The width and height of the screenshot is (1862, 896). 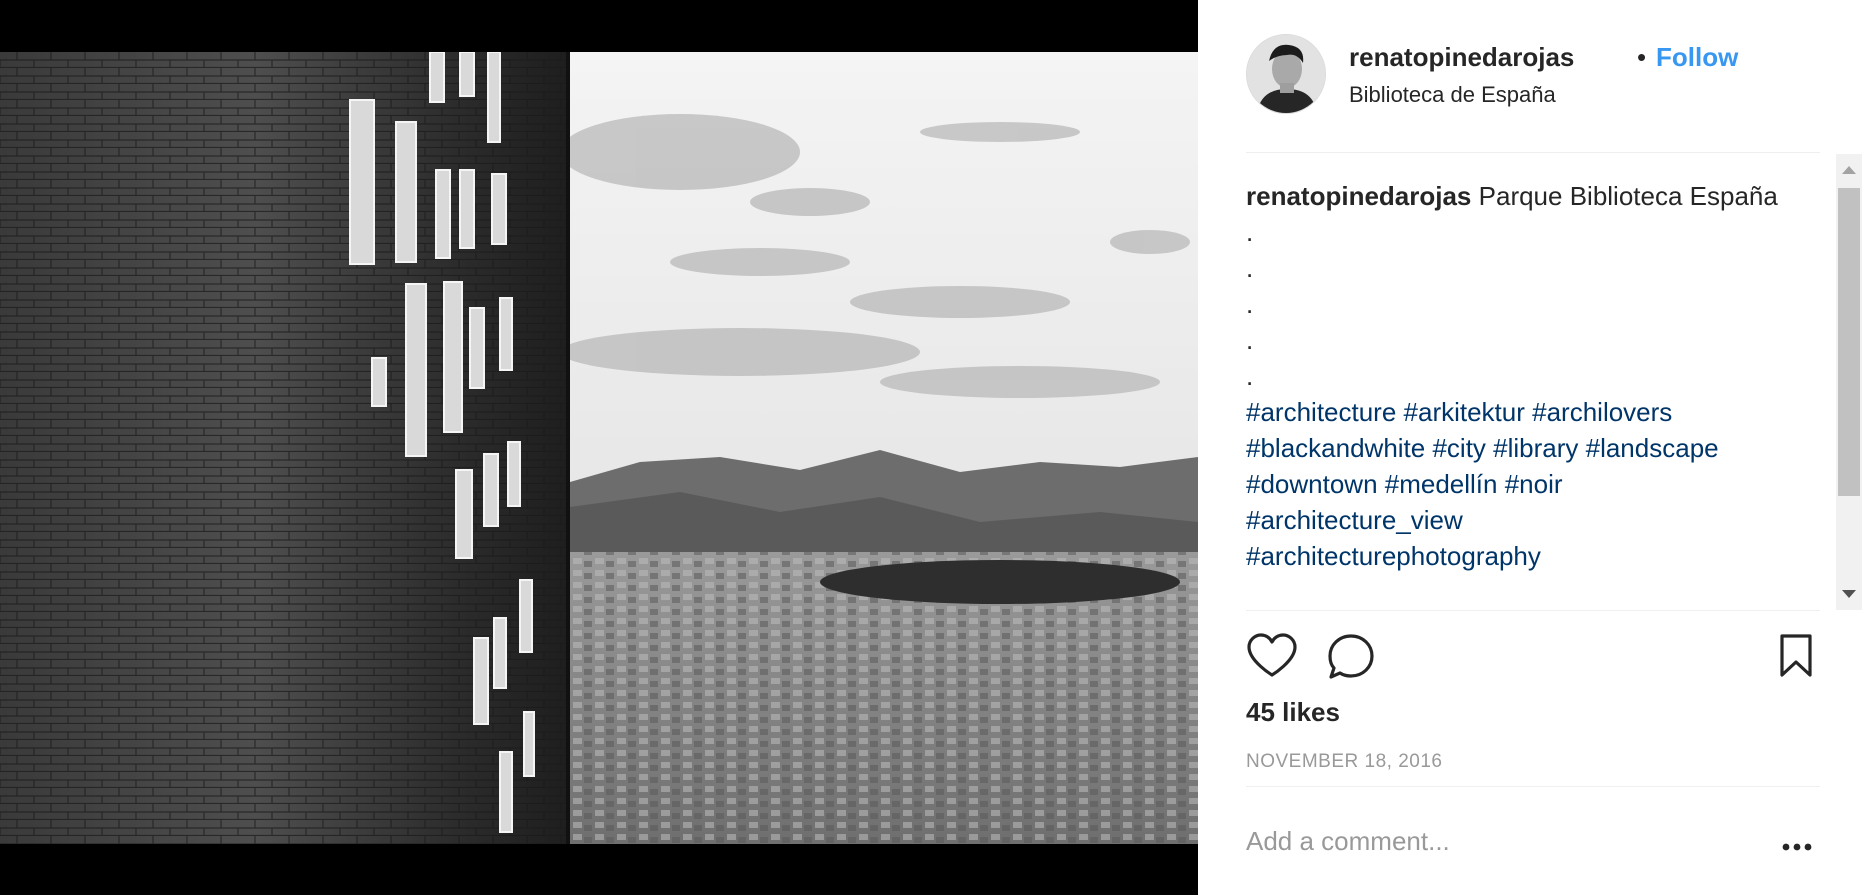 What do you see at coordinates (1351, 659) in the screenshot?
I see `comment-bubble-icon` at bounding box center [1351, 659].